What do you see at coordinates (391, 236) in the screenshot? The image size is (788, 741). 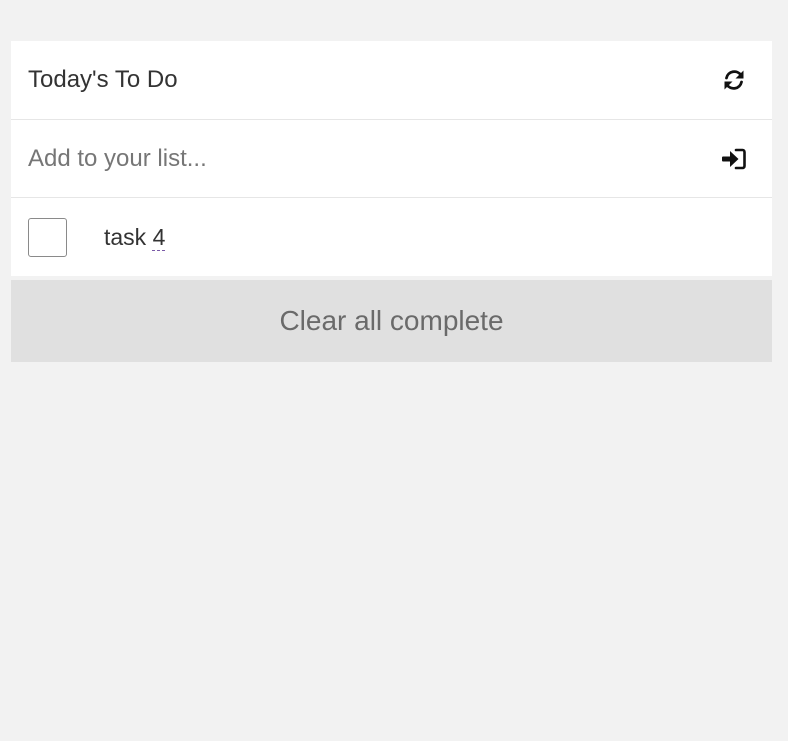 I see `task-item: task 4` at bounding box center [391, 236].